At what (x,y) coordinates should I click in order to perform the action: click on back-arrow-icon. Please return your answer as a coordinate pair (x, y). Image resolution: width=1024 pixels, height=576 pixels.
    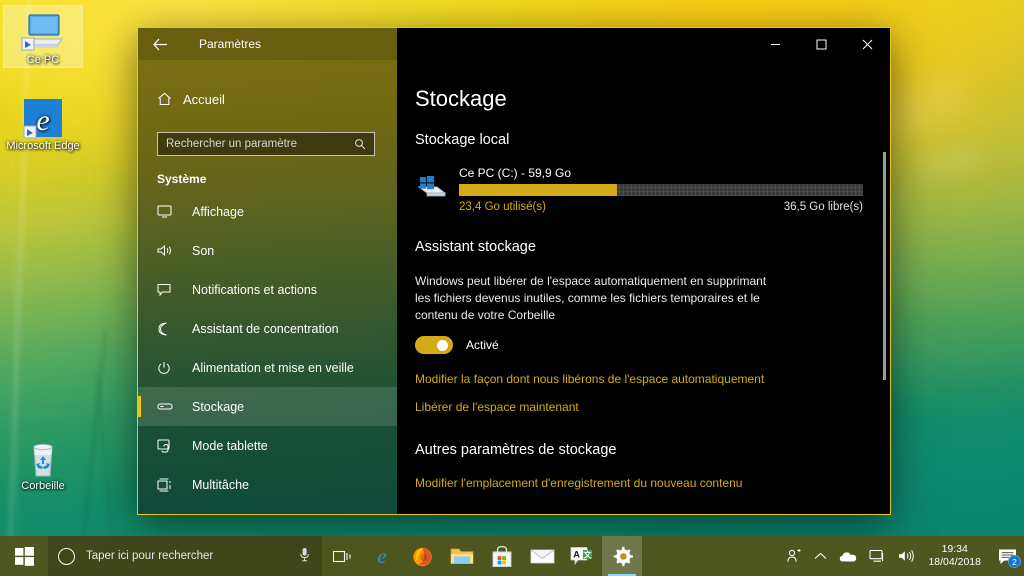
    Looking at the image, I should click on (159, 44).